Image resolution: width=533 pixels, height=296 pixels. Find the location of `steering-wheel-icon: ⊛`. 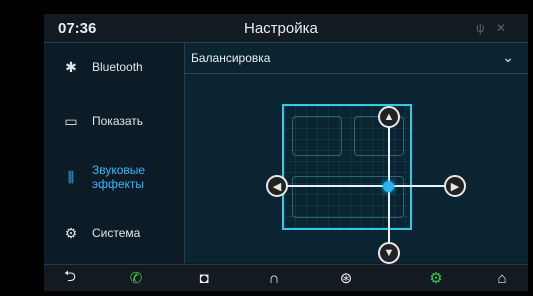

steering-wheel-icon: ⊛ is located at coordinates (346, 278).